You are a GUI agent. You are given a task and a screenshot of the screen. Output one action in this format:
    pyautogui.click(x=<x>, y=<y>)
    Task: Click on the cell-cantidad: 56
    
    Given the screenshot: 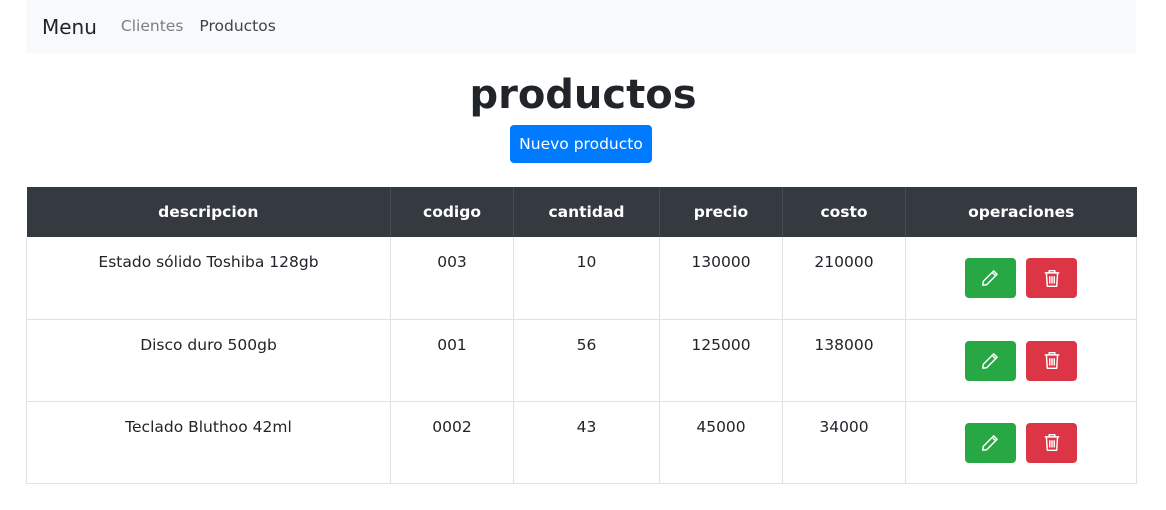 What is the action you would take?
    pyautogui.click(x=586, y=360)
    